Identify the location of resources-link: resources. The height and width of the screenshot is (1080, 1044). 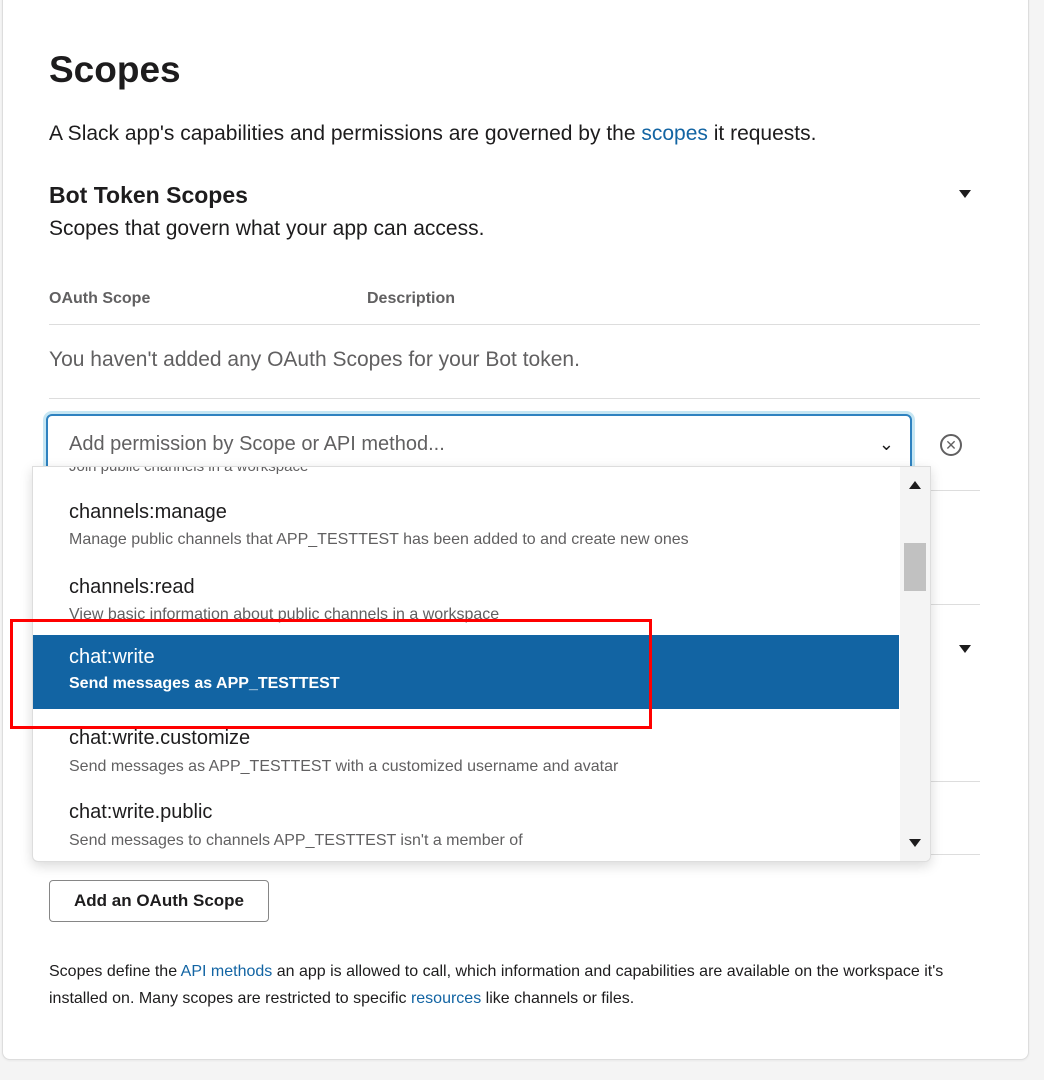
(446, 998).